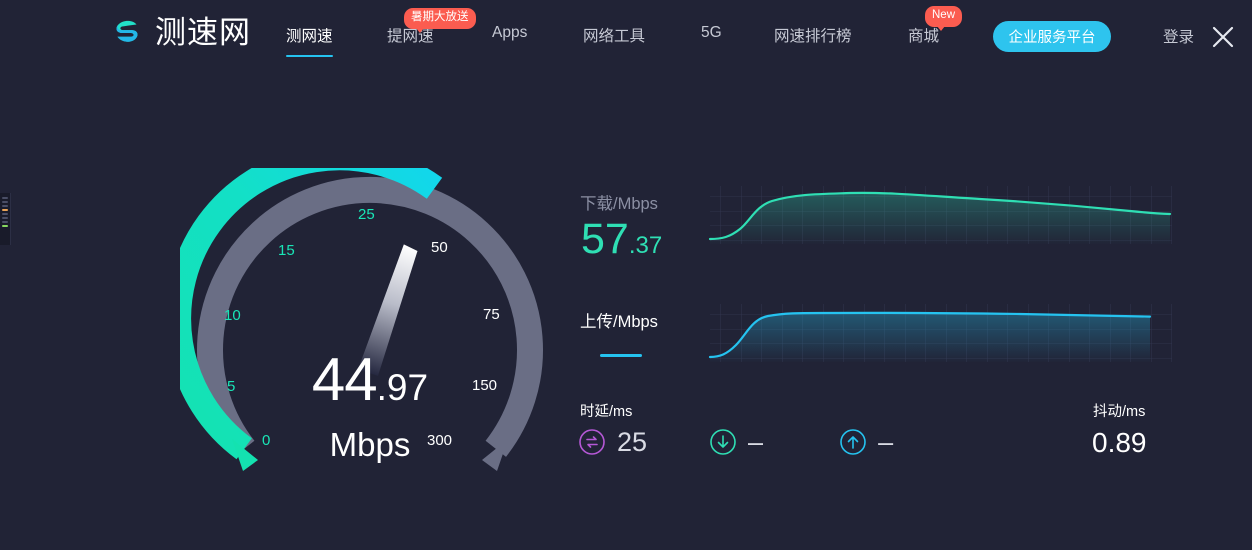 This screenshot has width=1252, height=550. What do you see at coordinates (286, 250) in the screenshot?
I see `gauge-tick-15: 15` at bounding box center [286, 250].